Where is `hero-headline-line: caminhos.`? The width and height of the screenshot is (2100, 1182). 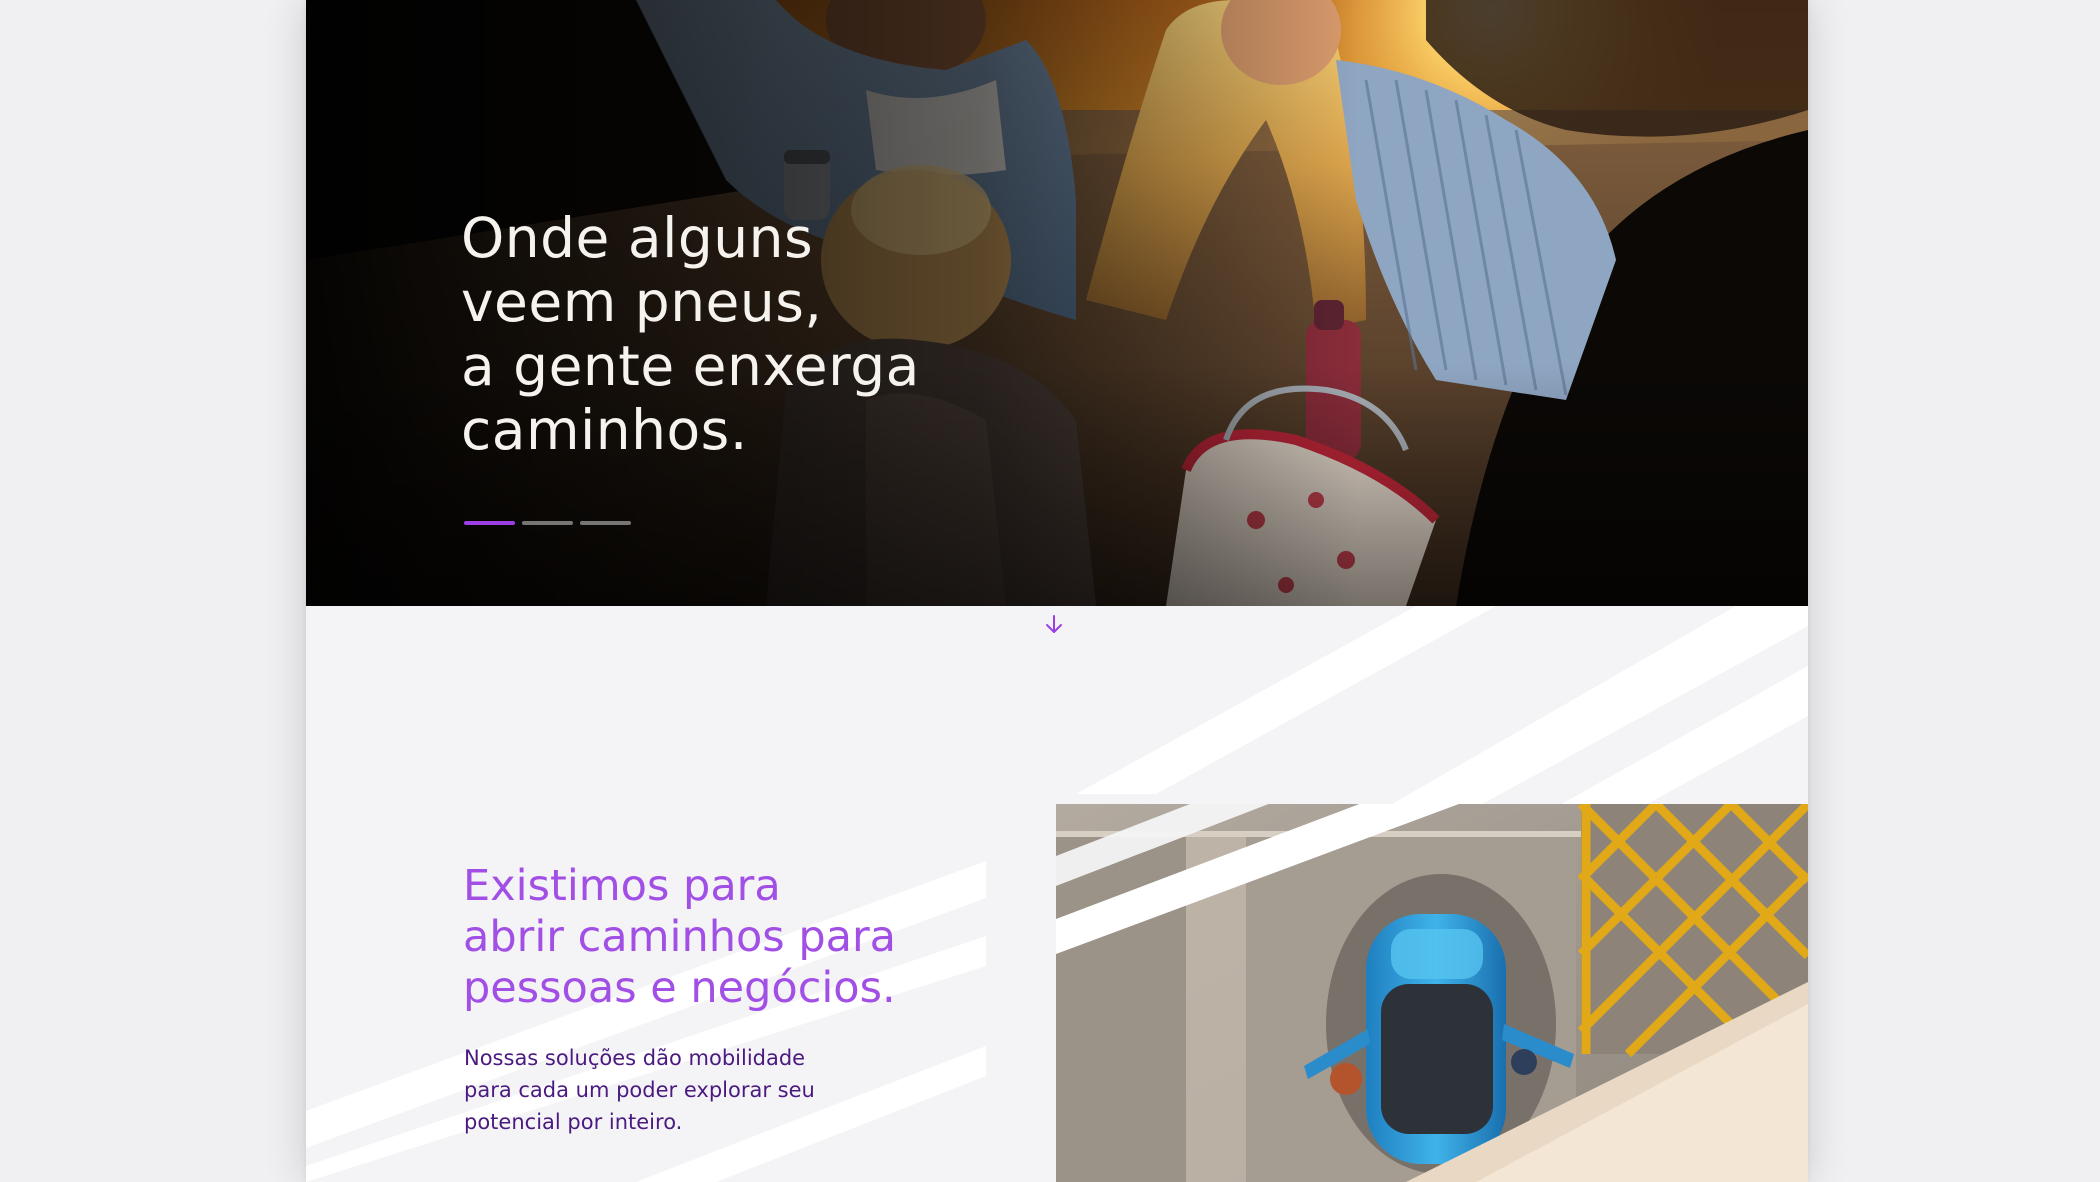
hero-headline-line: caminhos. is located at coordinates (604, 430).